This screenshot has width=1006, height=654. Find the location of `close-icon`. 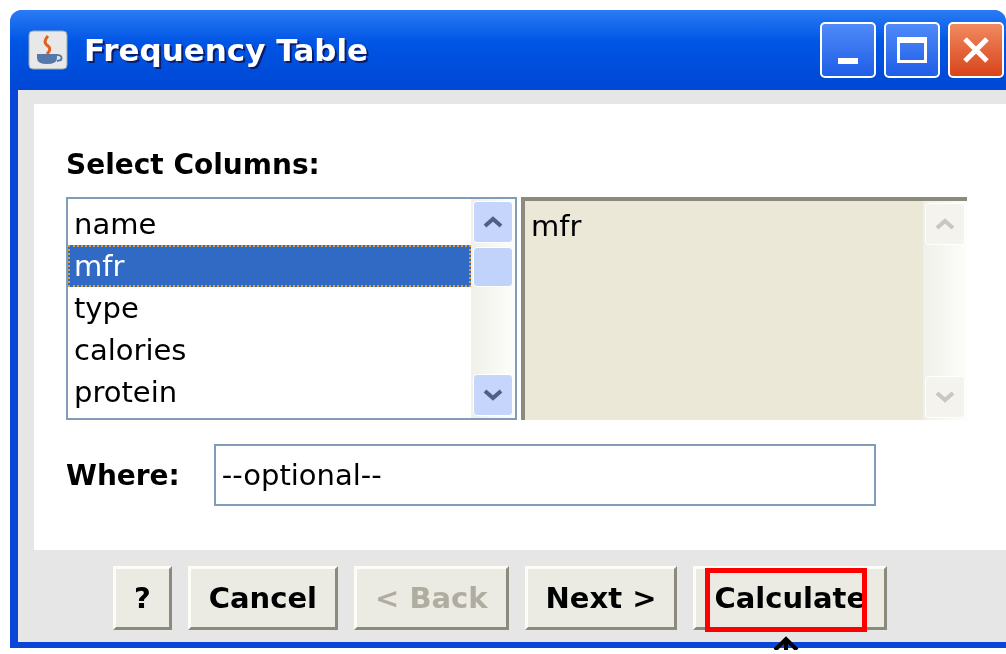

close-icon is located at coordinates (976, 50).